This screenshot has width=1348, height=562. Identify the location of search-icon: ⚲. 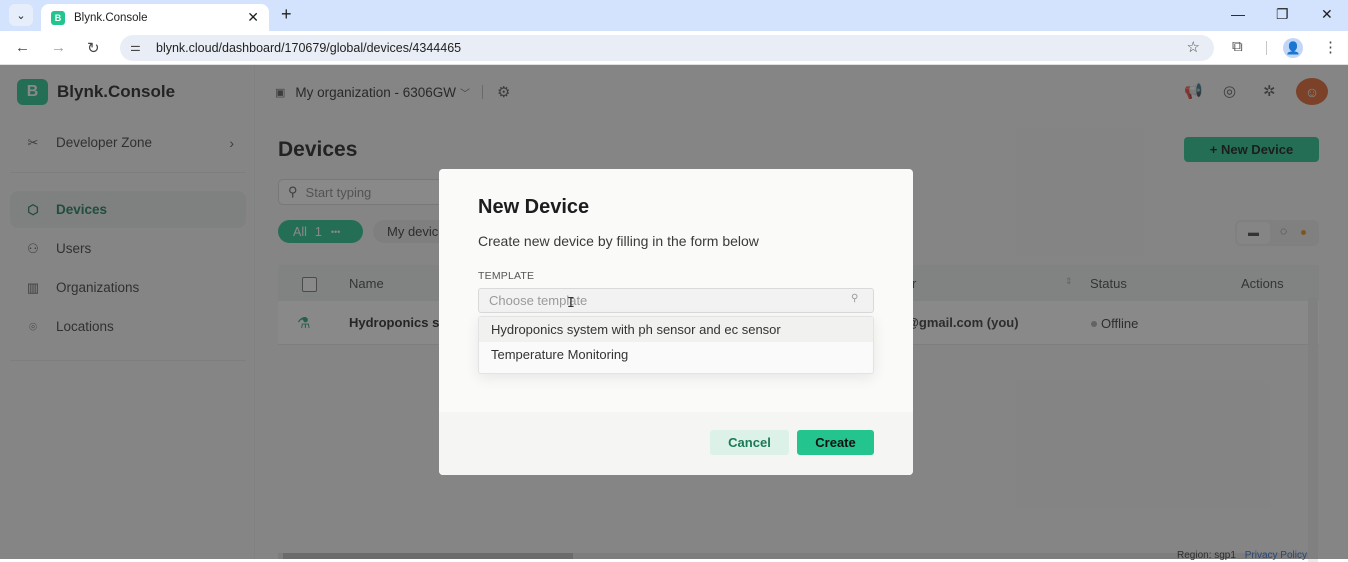
(855, 298).